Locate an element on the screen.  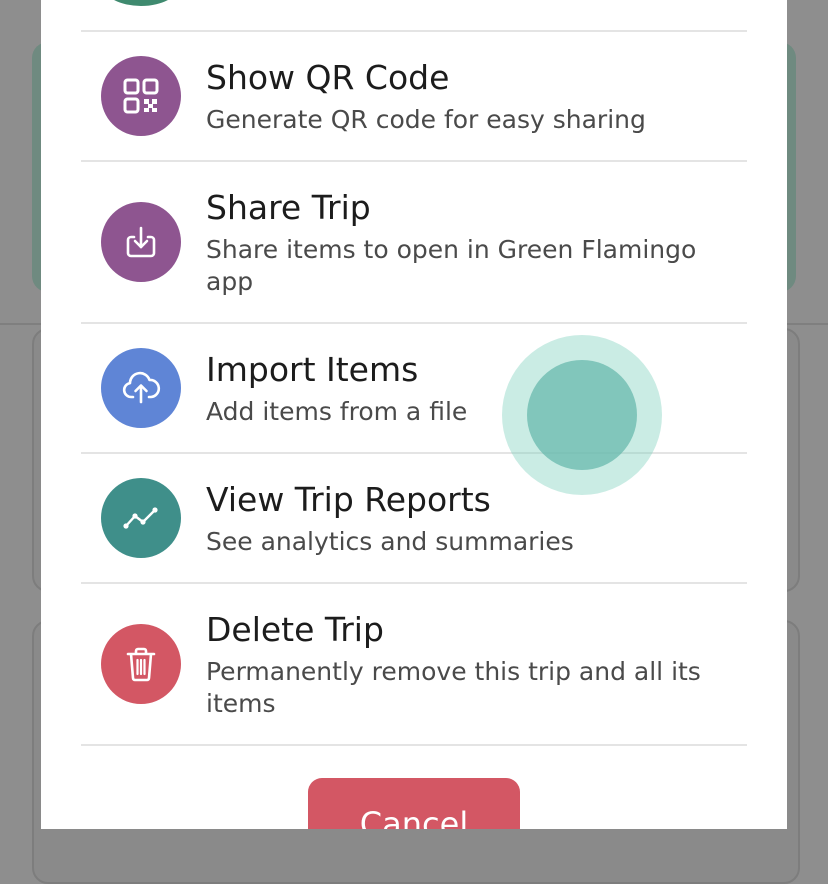
menu-item-subtitle: Generate QR code for easy sharing is located at coordinates (426, 119).